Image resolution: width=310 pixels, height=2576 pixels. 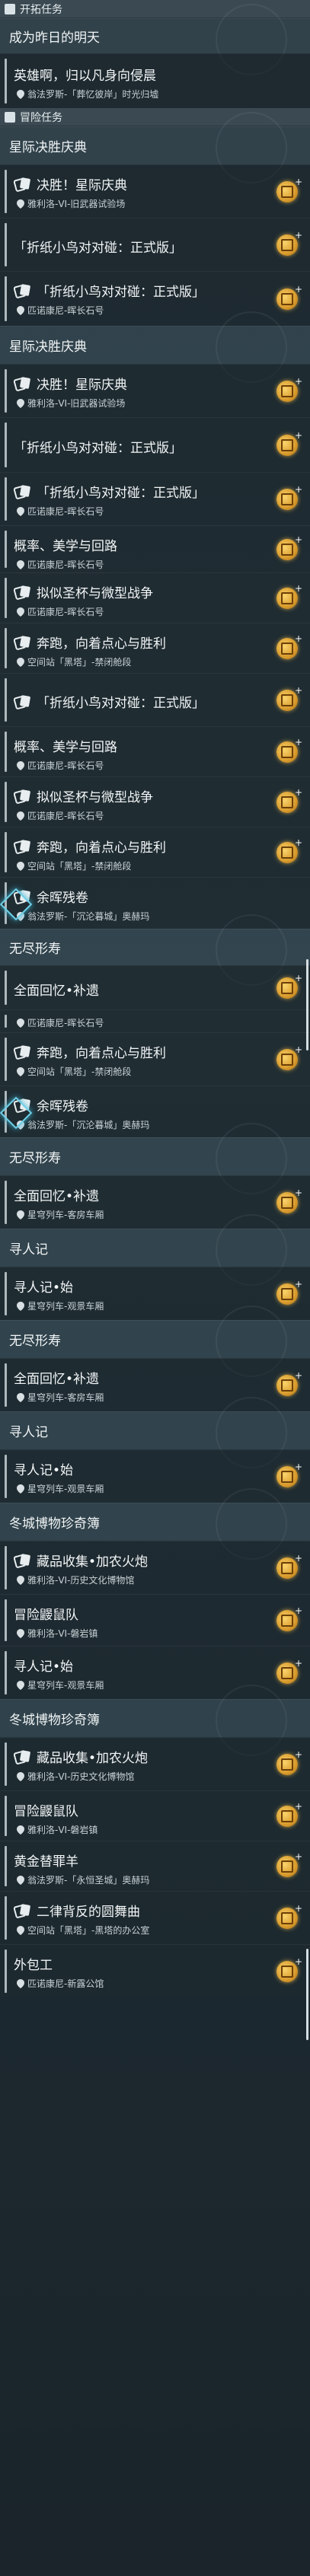 I want to click on section-title: 开拓任务, so click(x=41, y=10).